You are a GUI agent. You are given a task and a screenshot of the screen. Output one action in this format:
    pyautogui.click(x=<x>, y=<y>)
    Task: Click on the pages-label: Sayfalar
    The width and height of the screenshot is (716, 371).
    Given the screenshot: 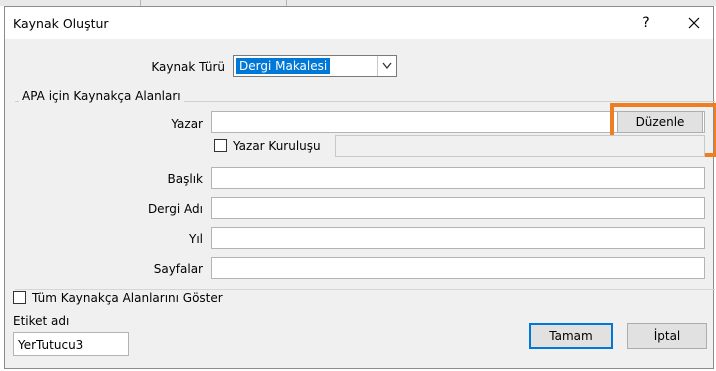 What is the action you would take?
    pyautogui.click(x=178, y=269)
    